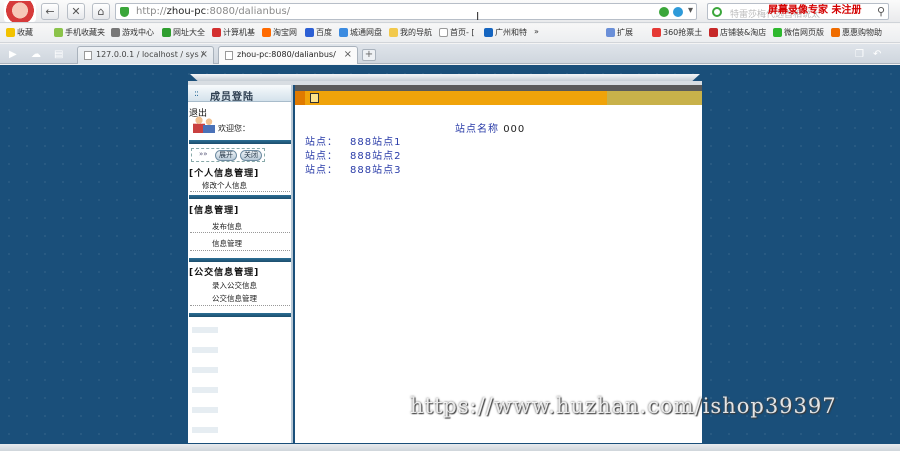  I want to click on station-row: 站点： 888站点1, so click(353, 142).